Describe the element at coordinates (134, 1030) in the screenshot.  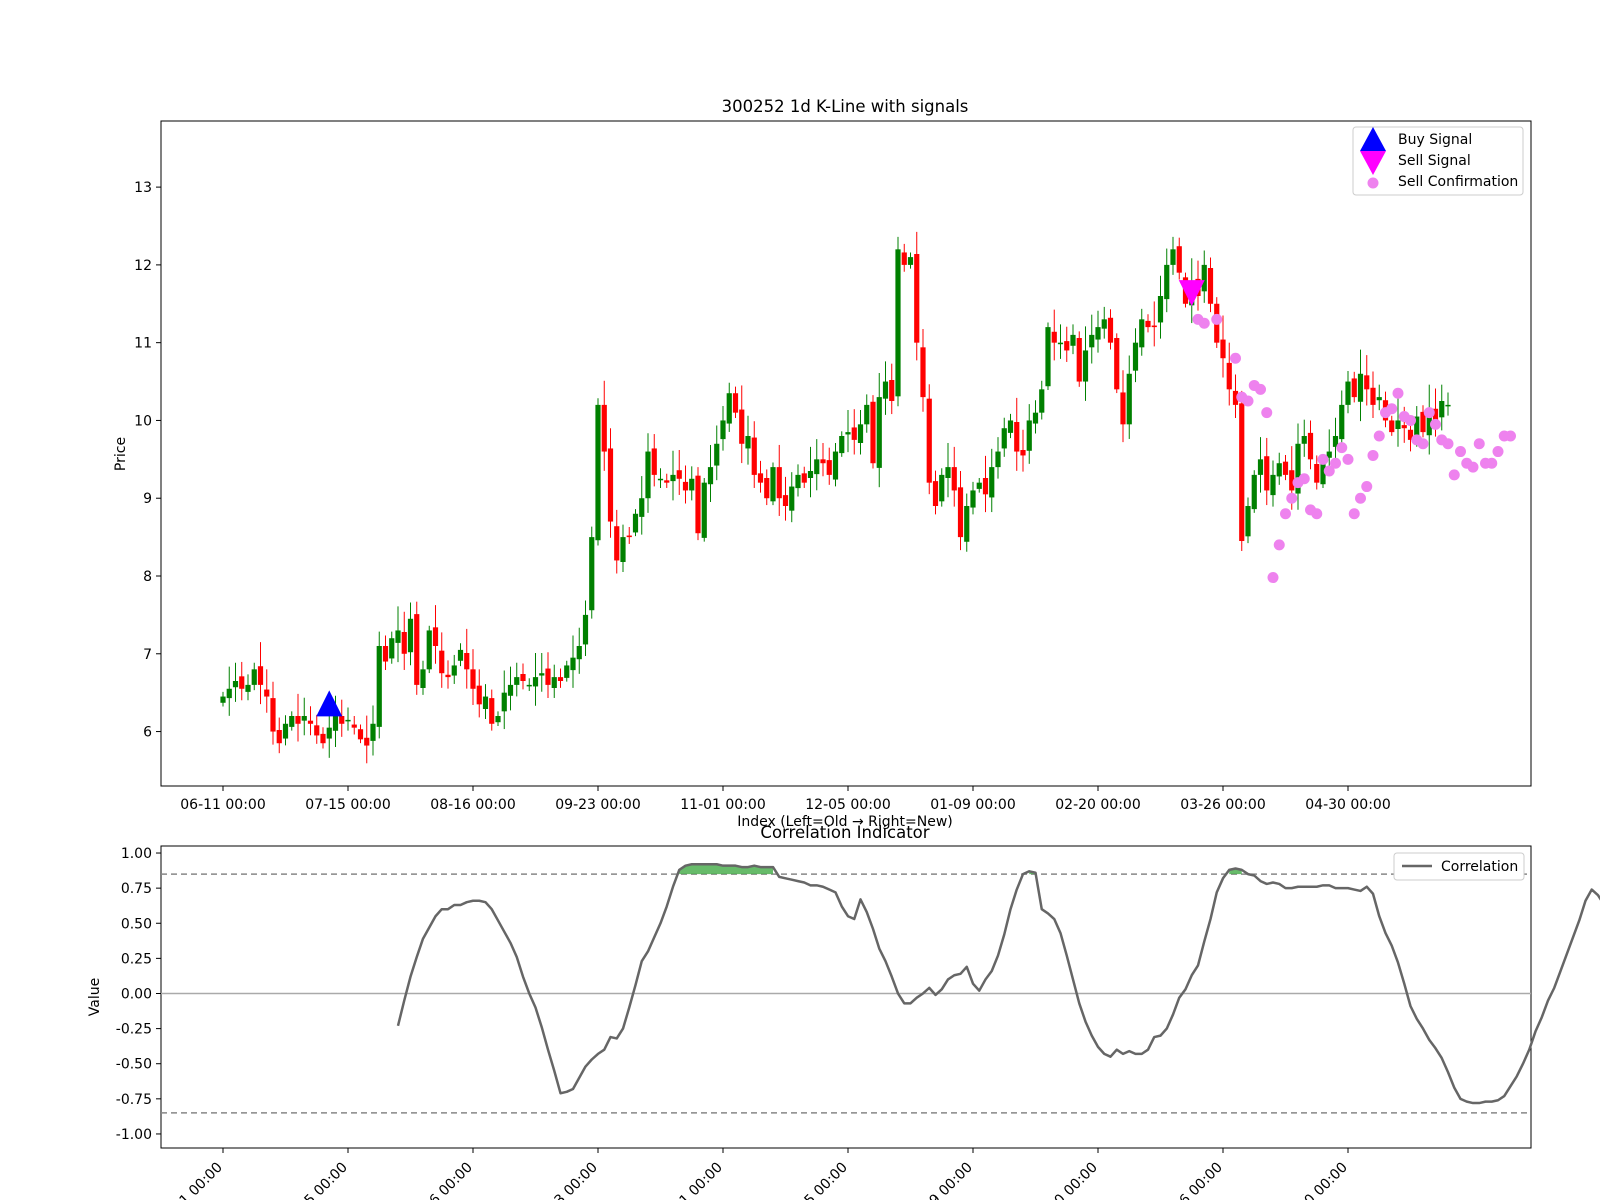
I see `correlation-y-tick-label: -0.25` at that location.